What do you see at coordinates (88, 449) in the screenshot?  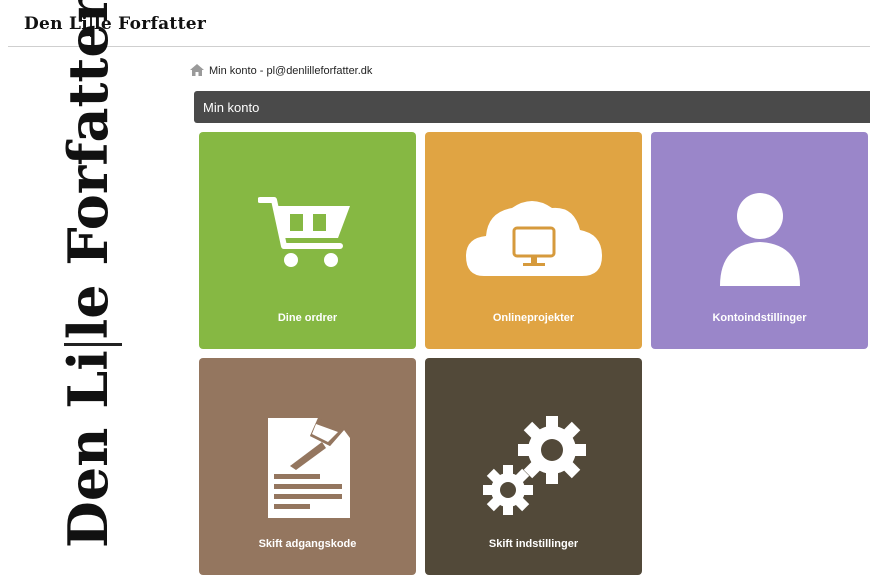 I see `side-brand-name-start: Den Li` at bounding box center [88, 449].